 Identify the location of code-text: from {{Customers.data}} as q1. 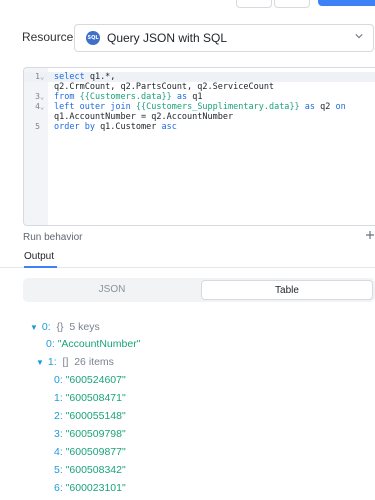
(128, 97).